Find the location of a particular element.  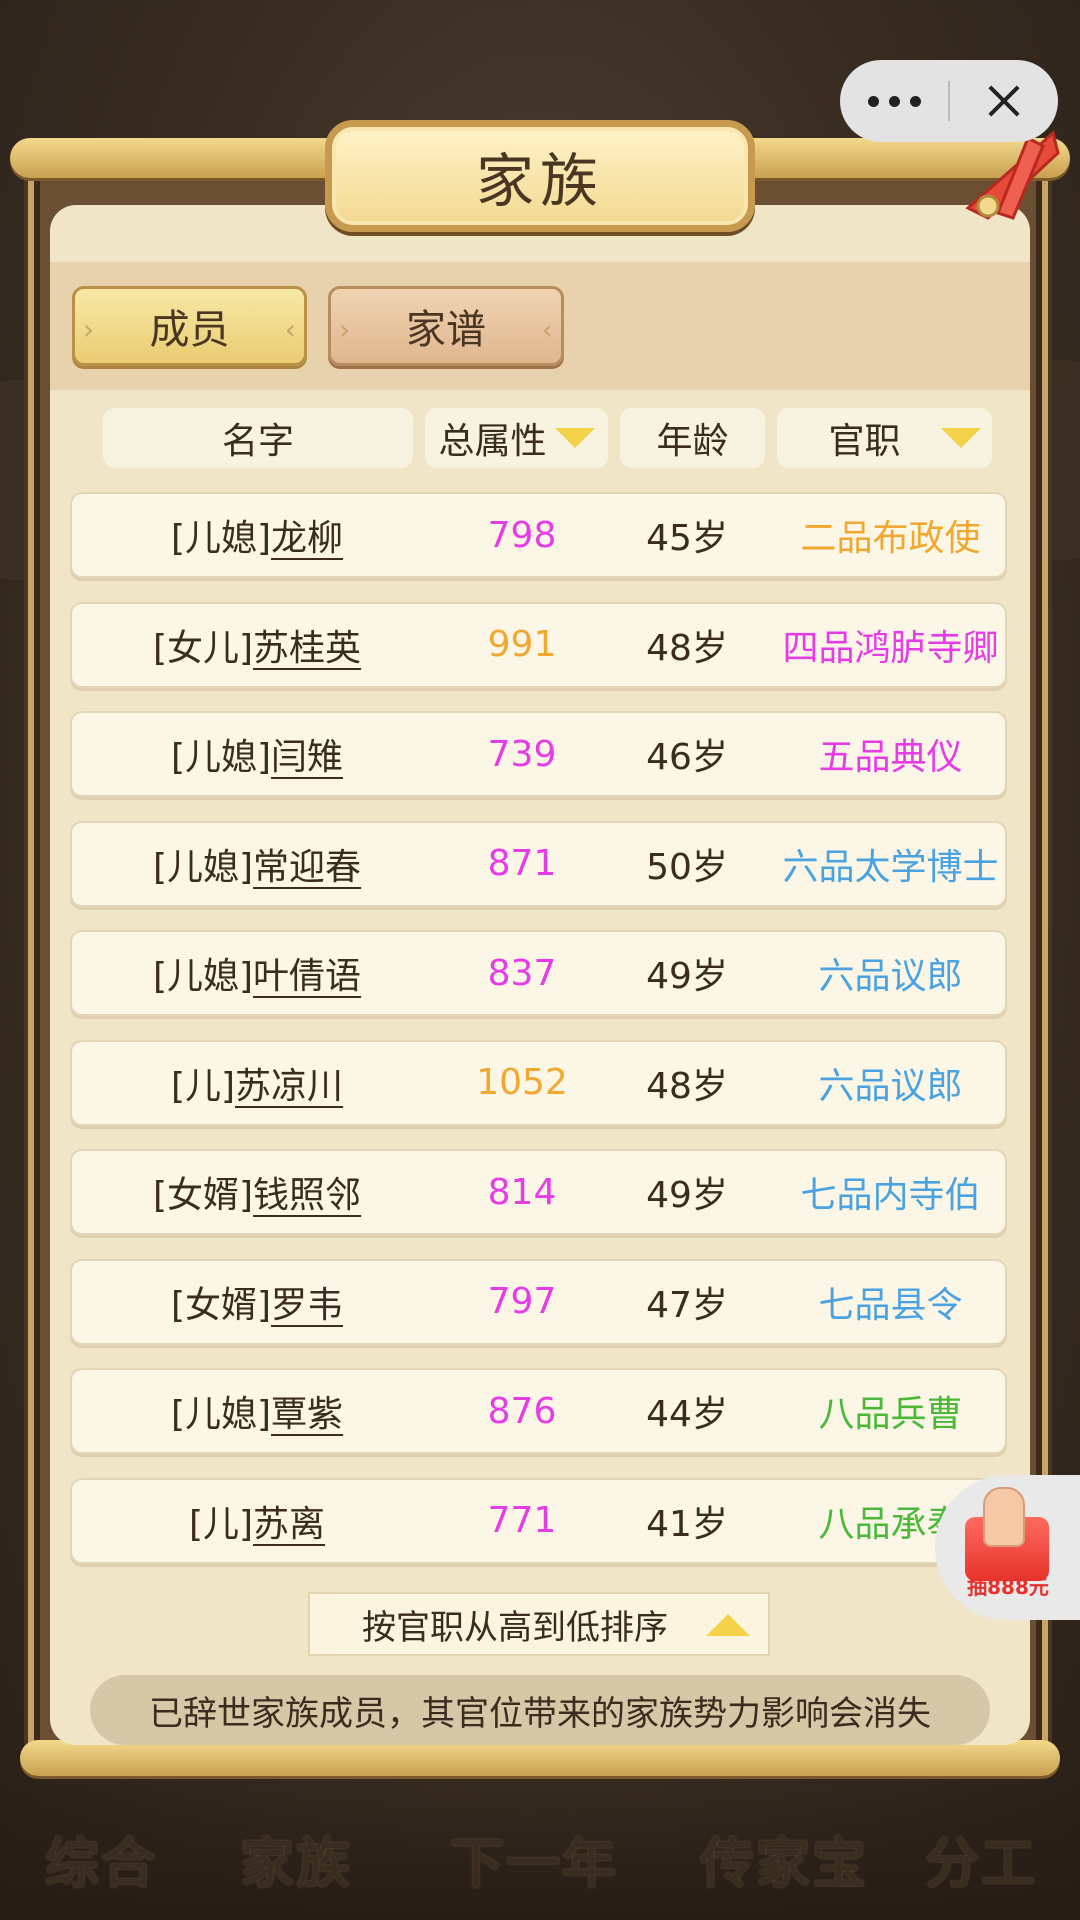

member-age: 47岁 is located at coordinates (687, 1305).